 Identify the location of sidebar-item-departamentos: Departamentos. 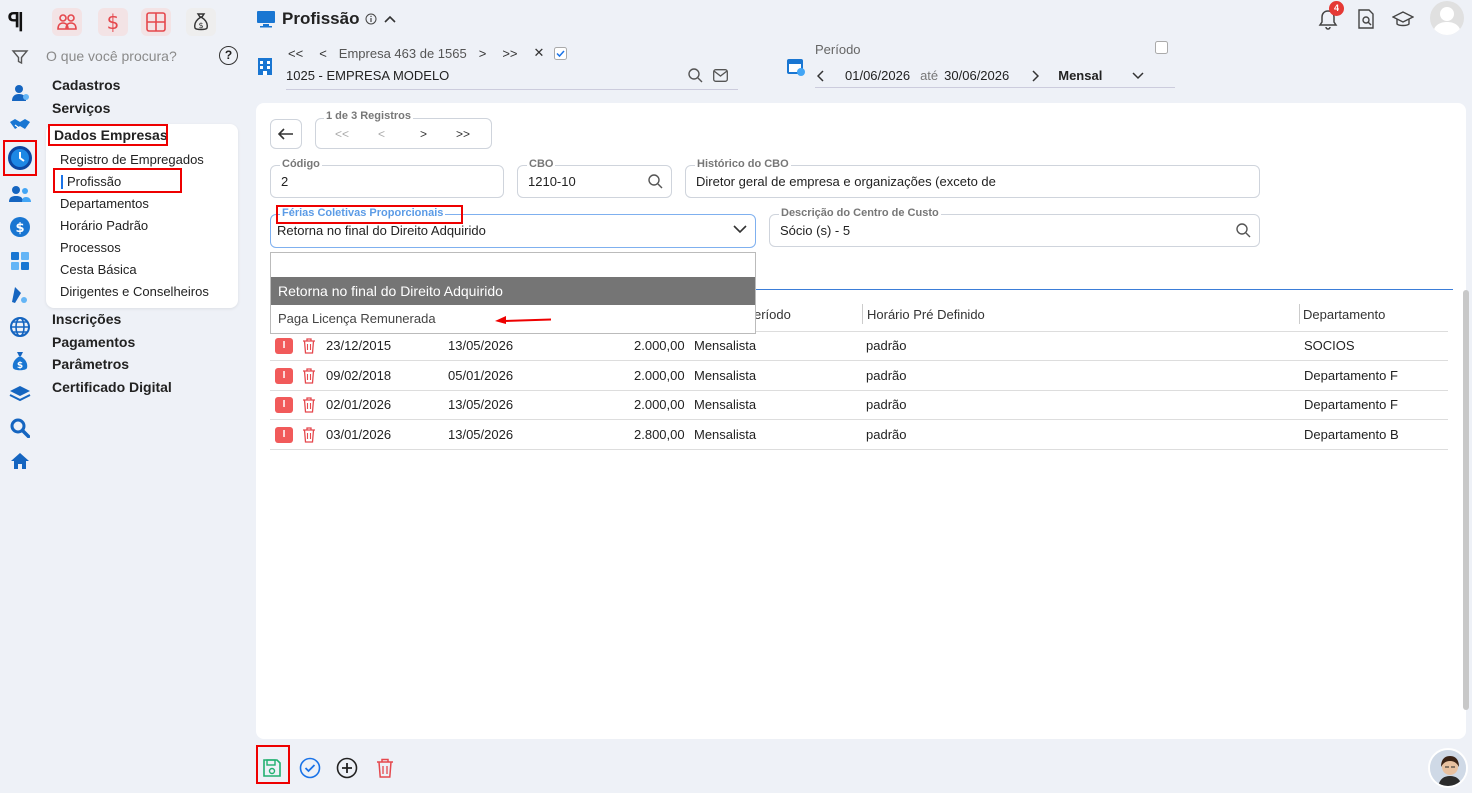
(104, 203).